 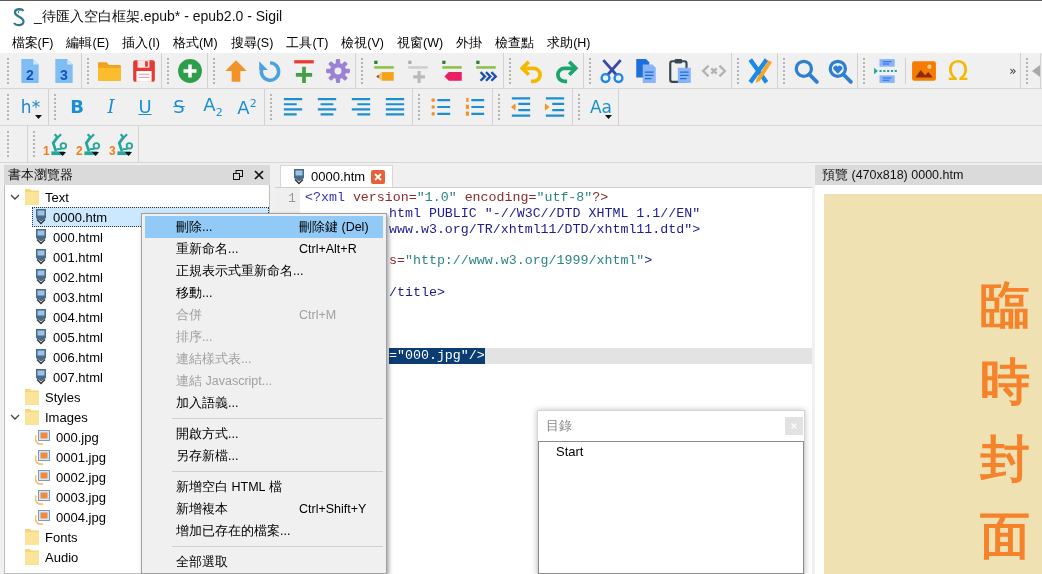 What do you see at coordinates (457, 198) in the screenshot?
I see `code-line: <?xml version="1.0" encoding="utf-8"?>` at bounding box center [457, 198].